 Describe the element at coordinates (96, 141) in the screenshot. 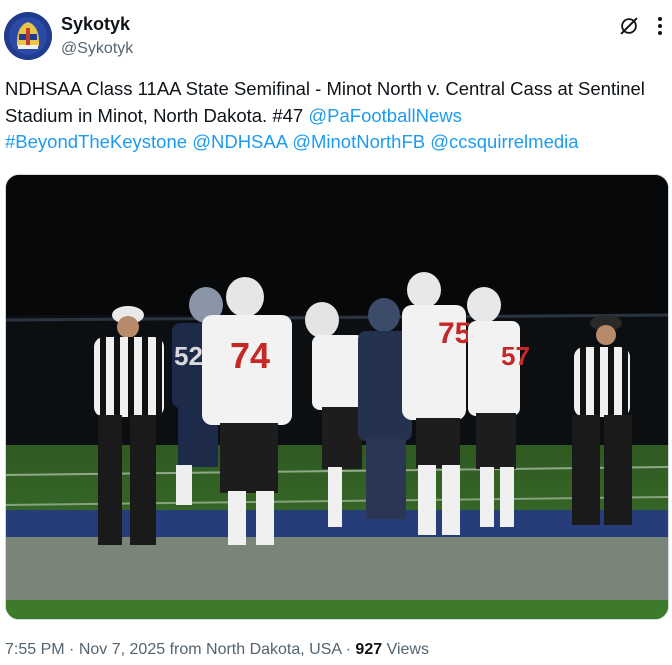

I see `hashtag-beyondthekeystone: #BeyondTheKeystone` at that location.